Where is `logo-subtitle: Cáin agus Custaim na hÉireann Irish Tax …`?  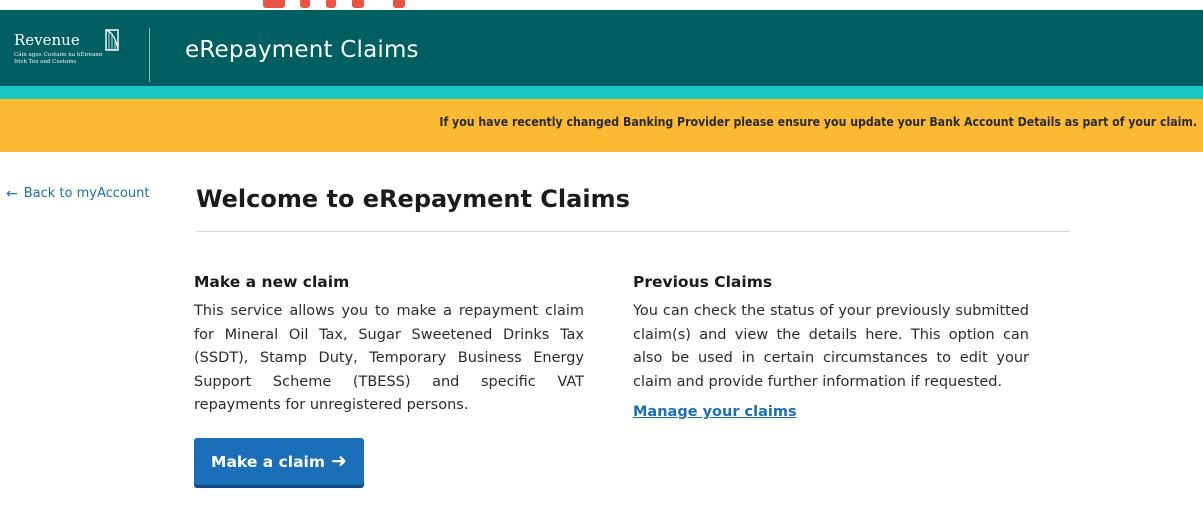
logo-subtitle: Cáin agus Custaim na hÉireann Irish Tax … is located at coordinates (71, 59).